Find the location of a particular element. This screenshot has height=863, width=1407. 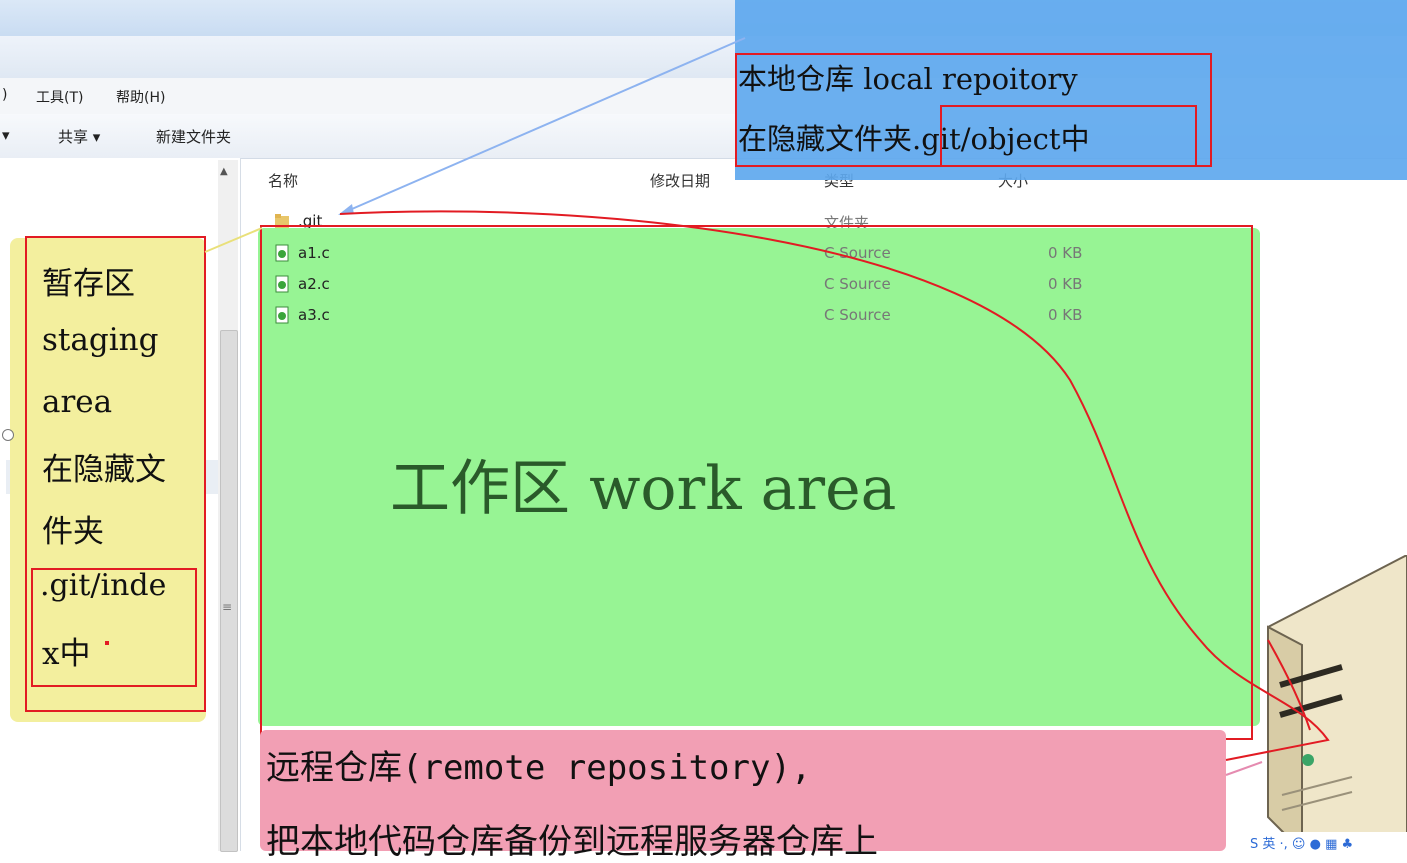

resize-handle is located at coordinates (8, 435).